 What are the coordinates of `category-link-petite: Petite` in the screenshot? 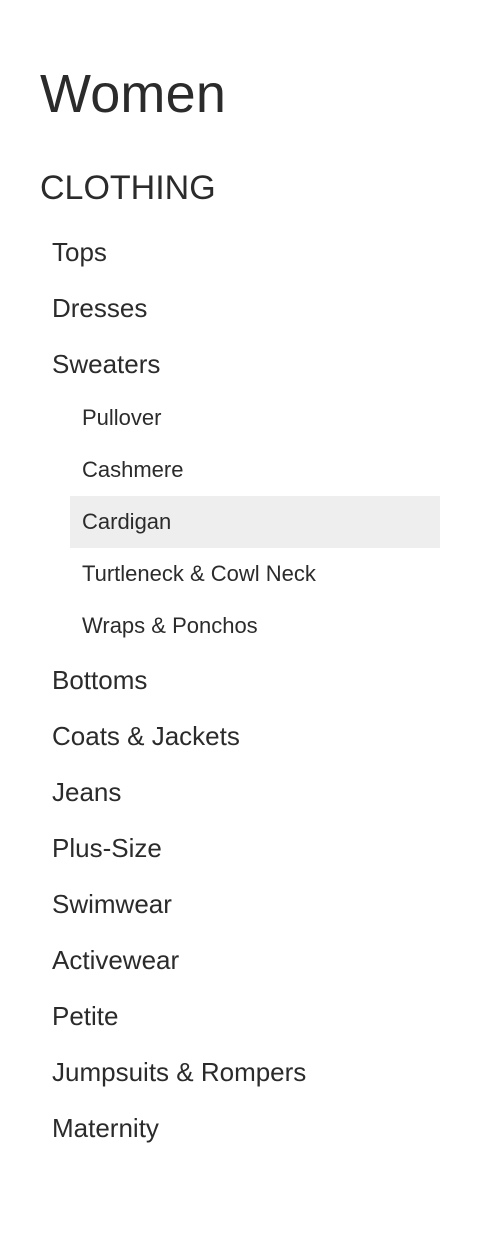 It's located at (240, 1016).